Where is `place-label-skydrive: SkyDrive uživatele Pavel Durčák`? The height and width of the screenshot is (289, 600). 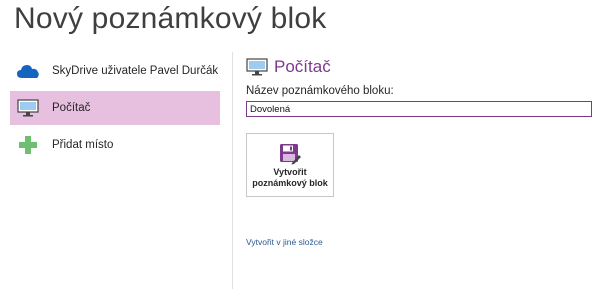 place-label-skydrive: SkyDrive uživatele Pavel Durčák is located at coordinates (135, 71).